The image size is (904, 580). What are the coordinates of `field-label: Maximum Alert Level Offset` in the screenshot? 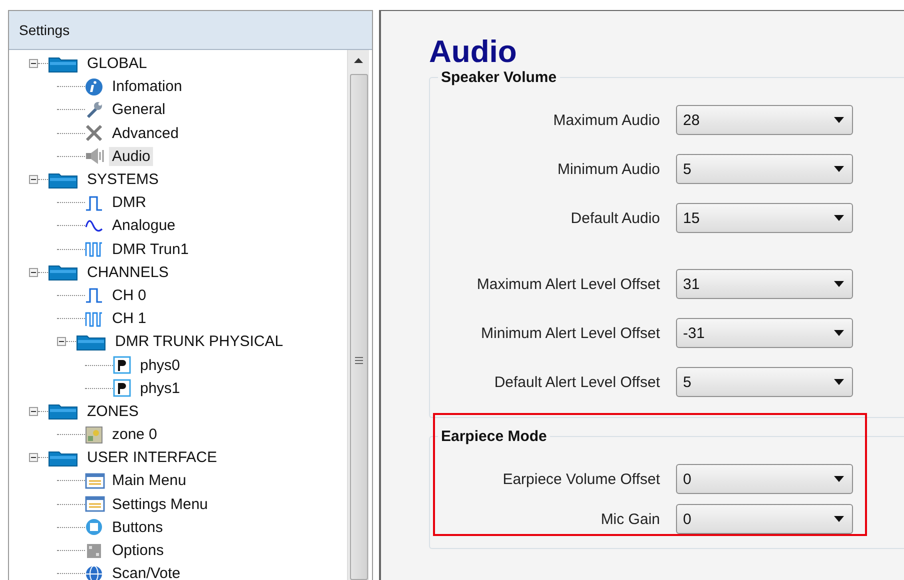 It's located at (568, 284).